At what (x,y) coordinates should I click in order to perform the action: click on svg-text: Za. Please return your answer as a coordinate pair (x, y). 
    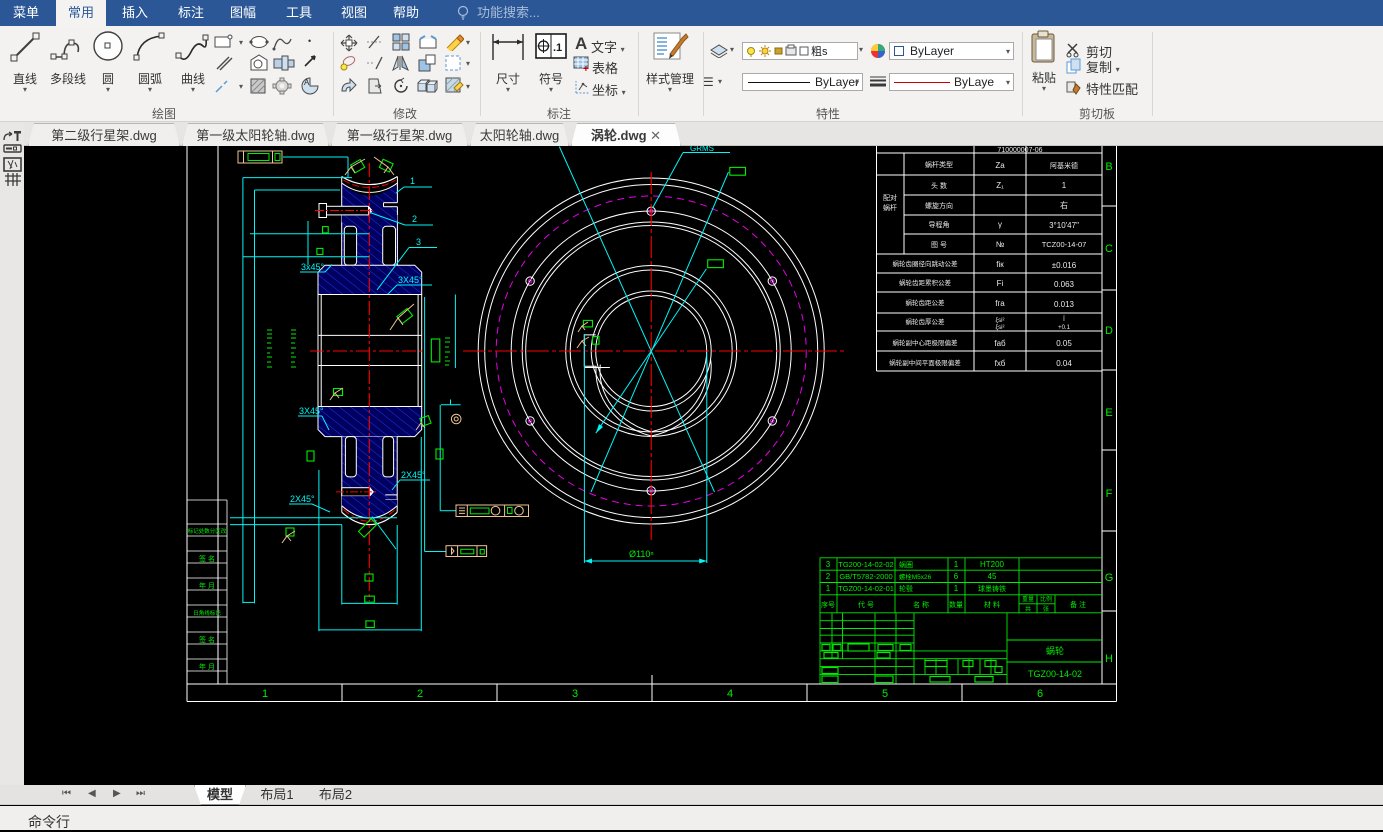
    Looking at the image, I should click on (1000, 165).